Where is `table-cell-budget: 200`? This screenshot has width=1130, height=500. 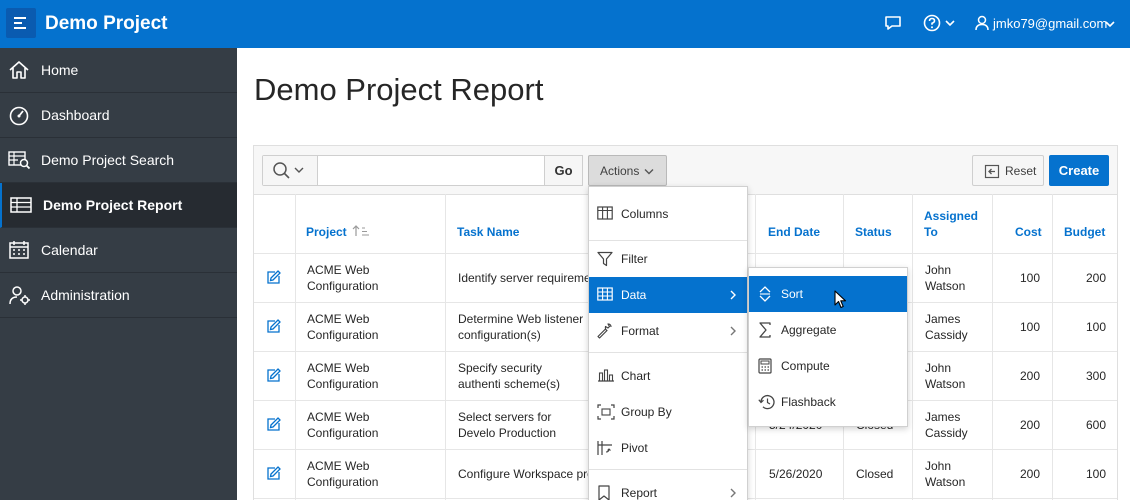
table-cell-budget: 200 is located at coordinates (1096, 278).